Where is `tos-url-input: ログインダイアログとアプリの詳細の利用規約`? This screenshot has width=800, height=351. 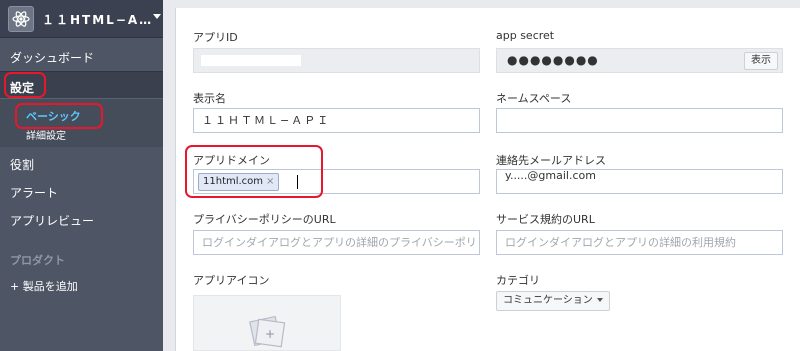
tos-url-input: ログインダイアログとアプリの詳細の利用規約 is located at coordinates (639, 242).